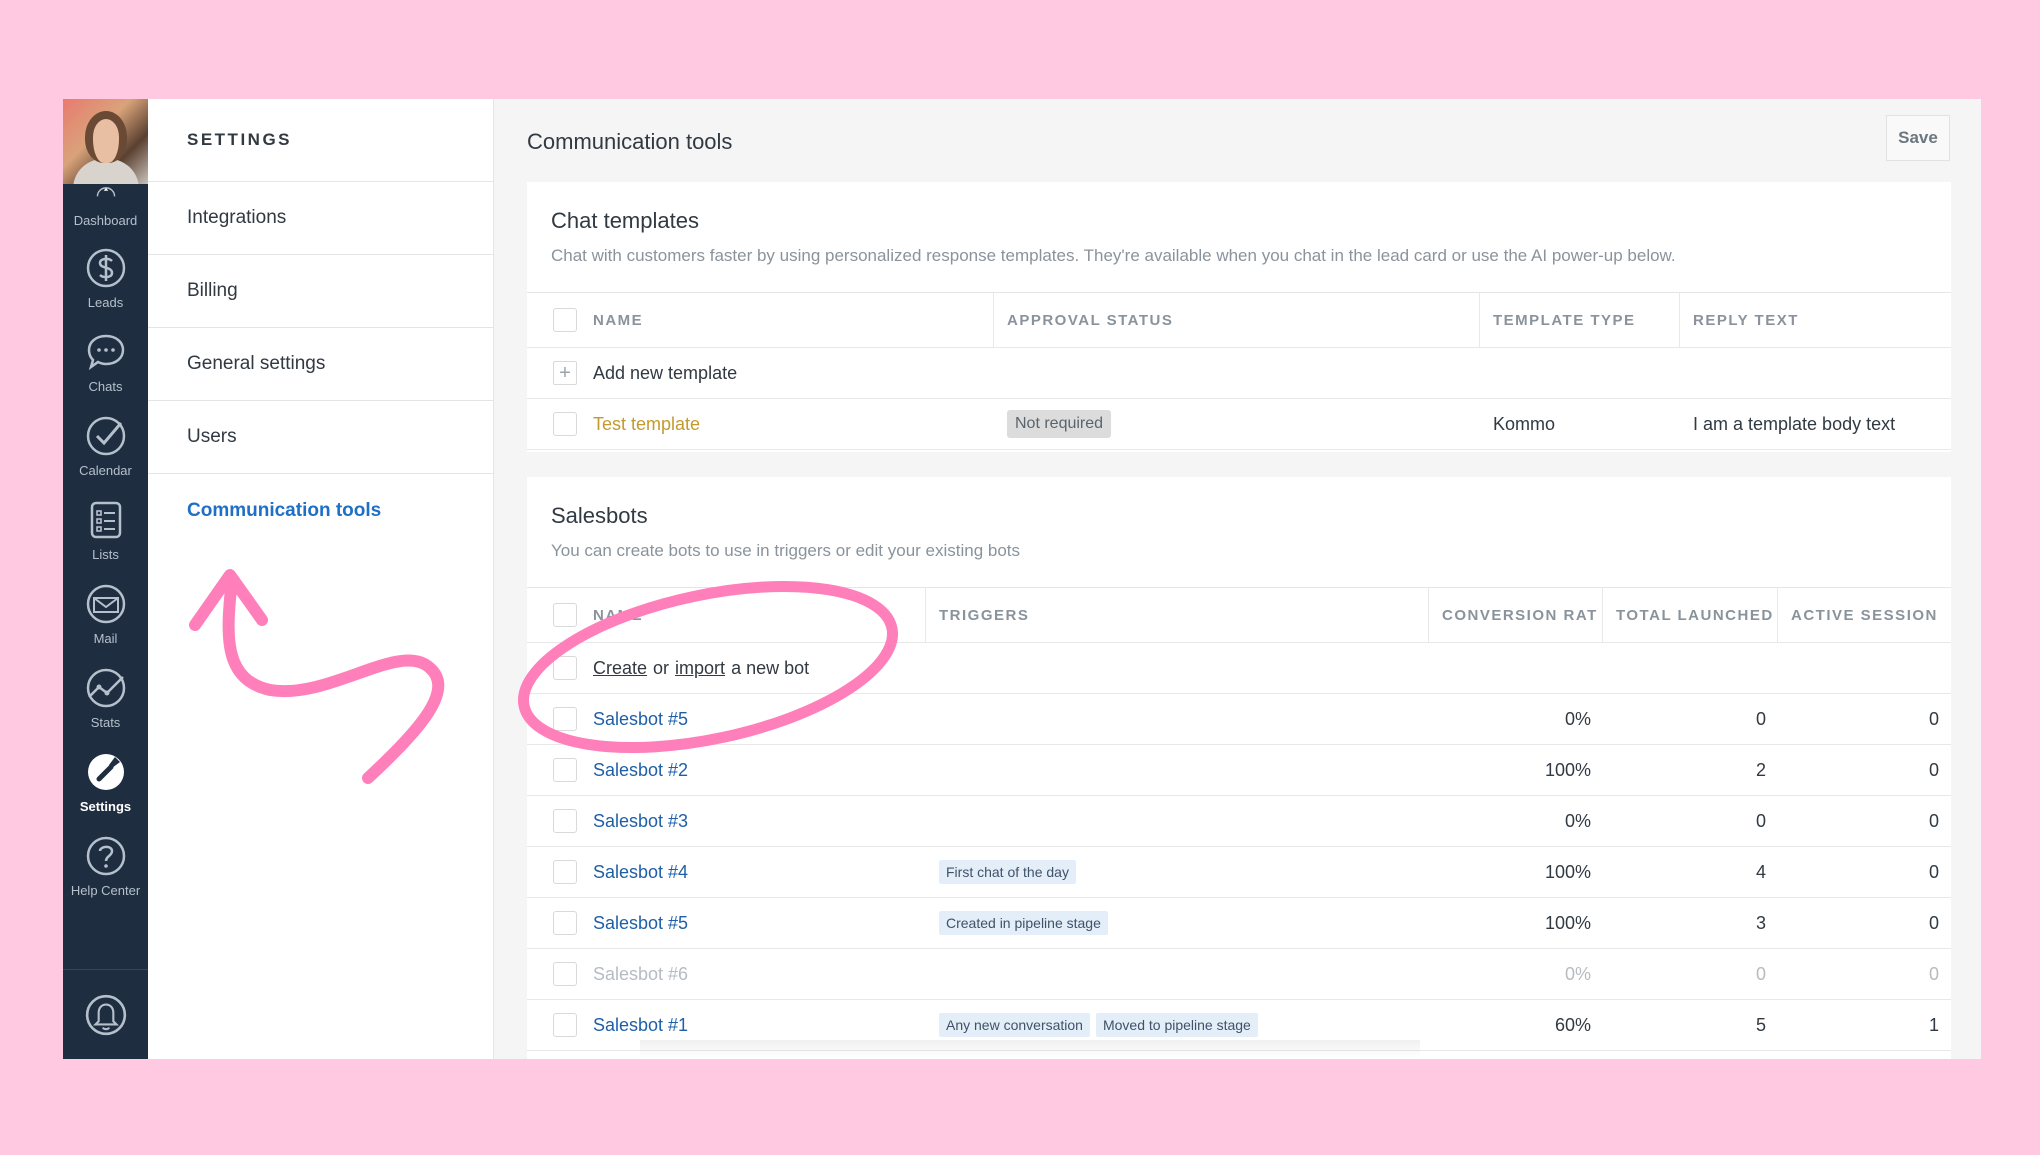 The height and width of the screenshot is (1155, 2040). I want to click on trigger-tag: First chat of the day, so click(1007, 872).